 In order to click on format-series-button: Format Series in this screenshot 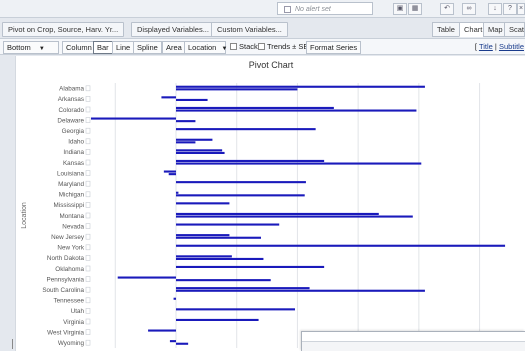, I will do `click(334, 47)`.